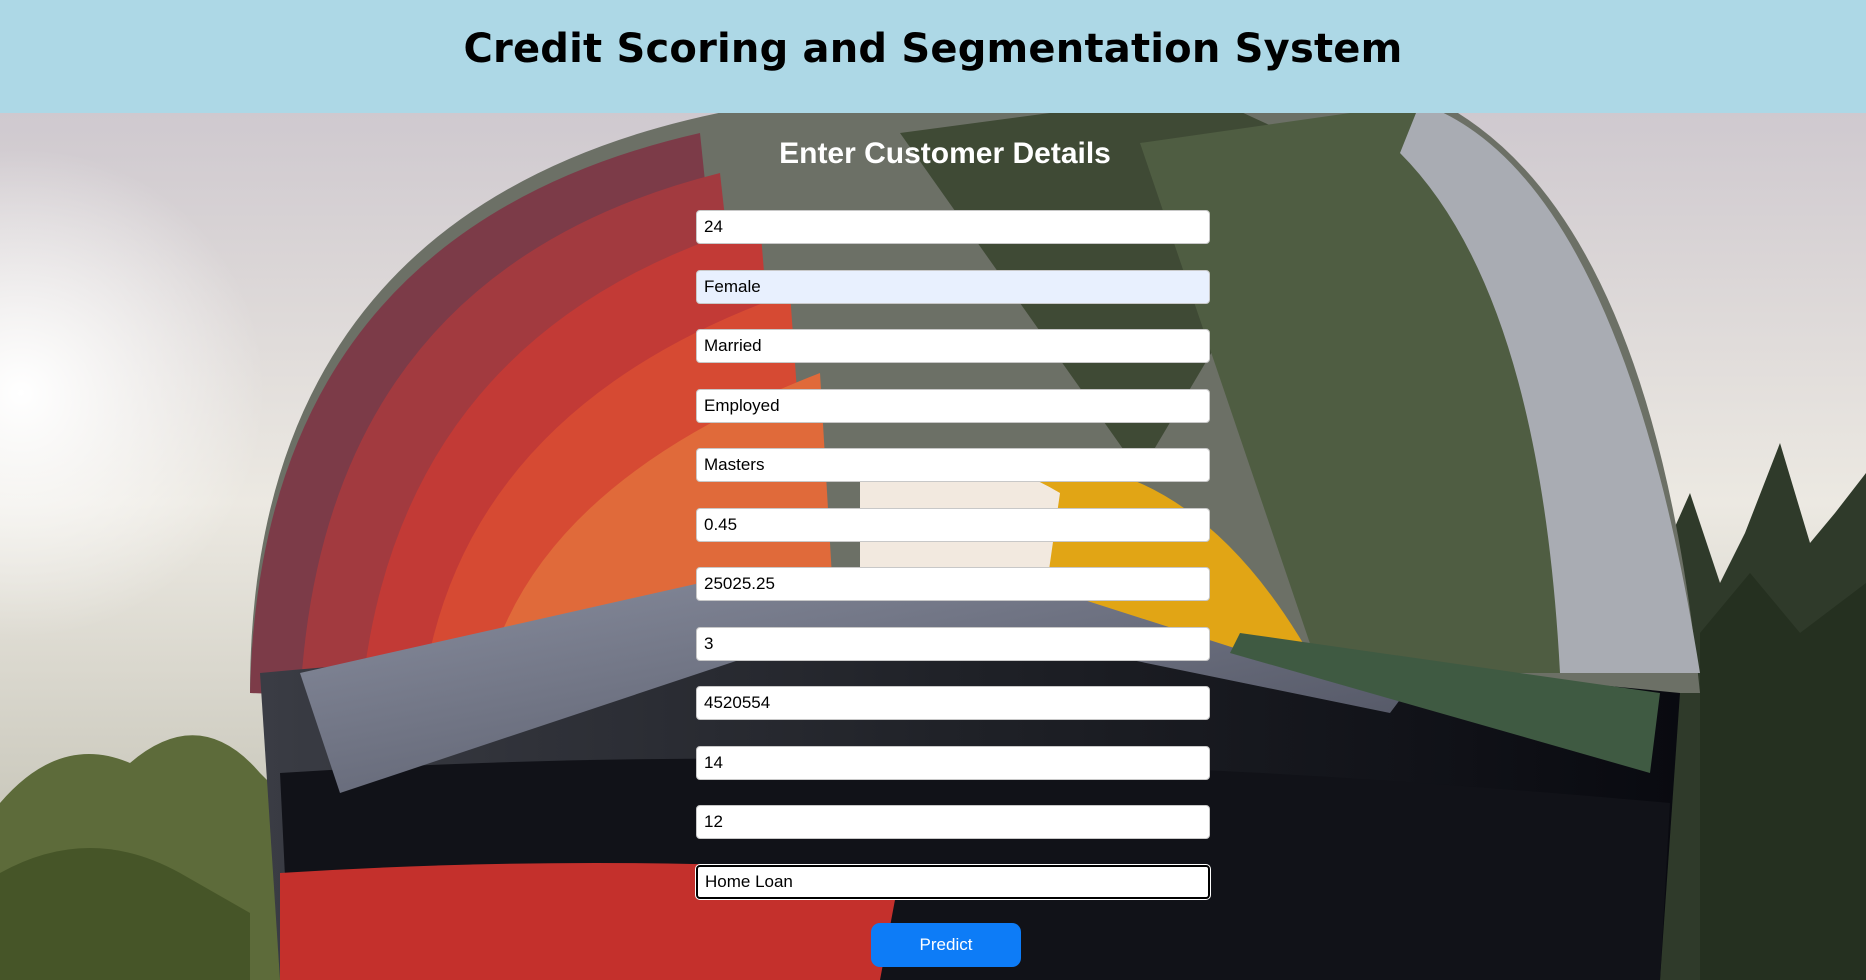 The width and height of the screenshot is (1866, 980). What do you see at coordinates (953, 643) in the screenshot?
I see `number-of-credit-accounts-input: 3` at bounding box center [953, 643].